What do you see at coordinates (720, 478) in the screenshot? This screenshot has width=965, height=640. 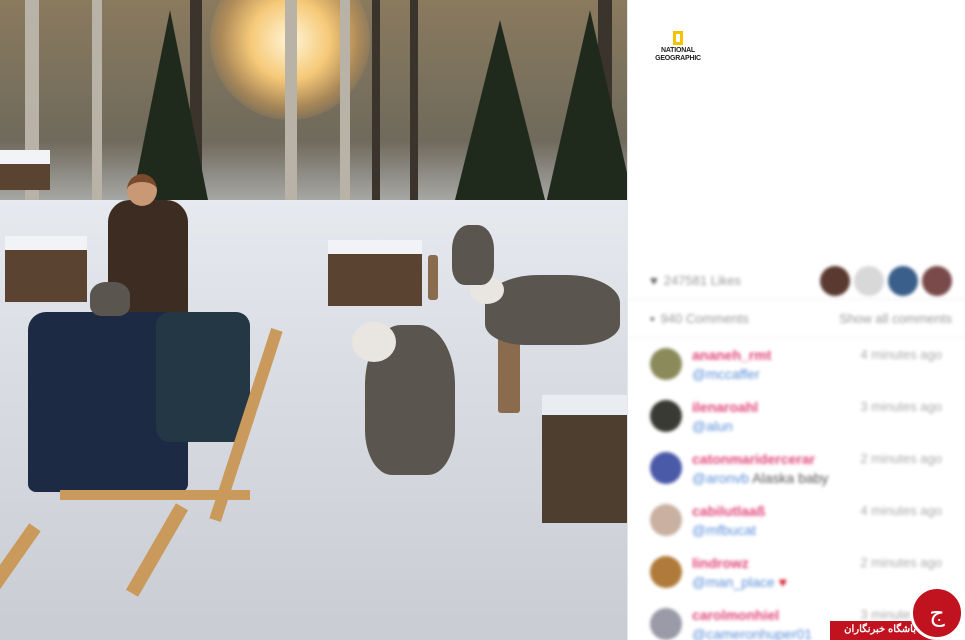 I see `comment-mention: @aronvb` at bounding box center [720, 478].